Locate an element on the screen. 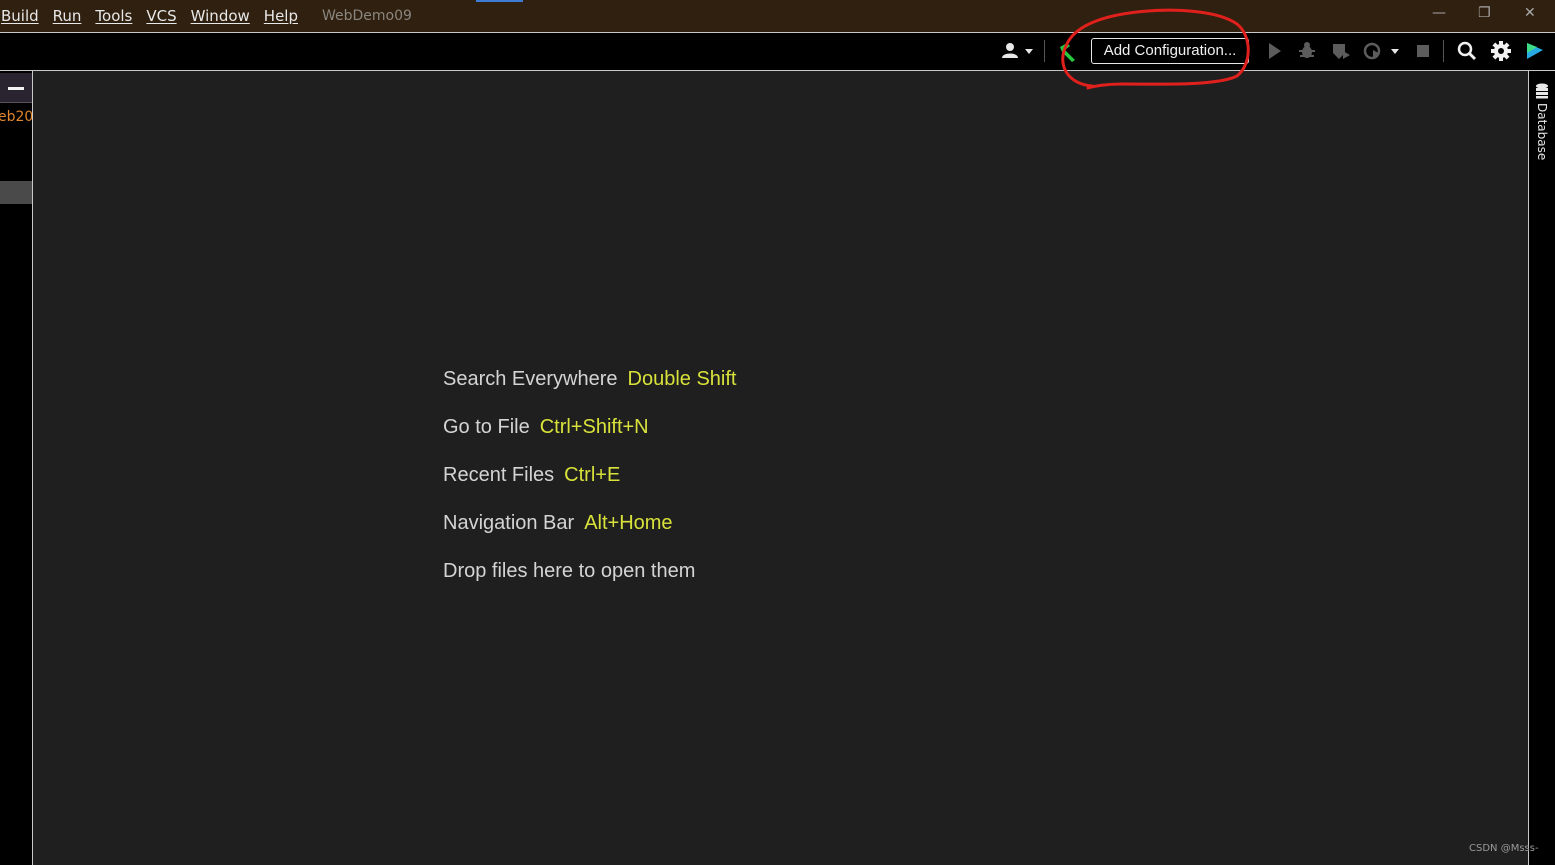 The image size is (1555, 865). hint-navigation-bar: Navigation Bar Alt+Home is located at coordinates (590, 536).